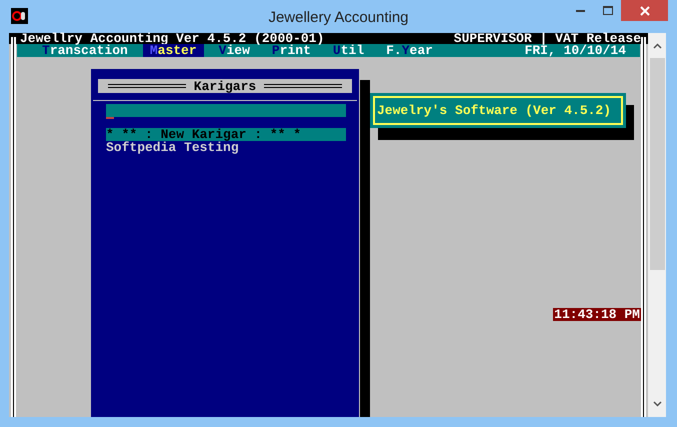  Describe the element at coordinates (291, 50) in the screenshot. I see `menu-item: Print` at that location.